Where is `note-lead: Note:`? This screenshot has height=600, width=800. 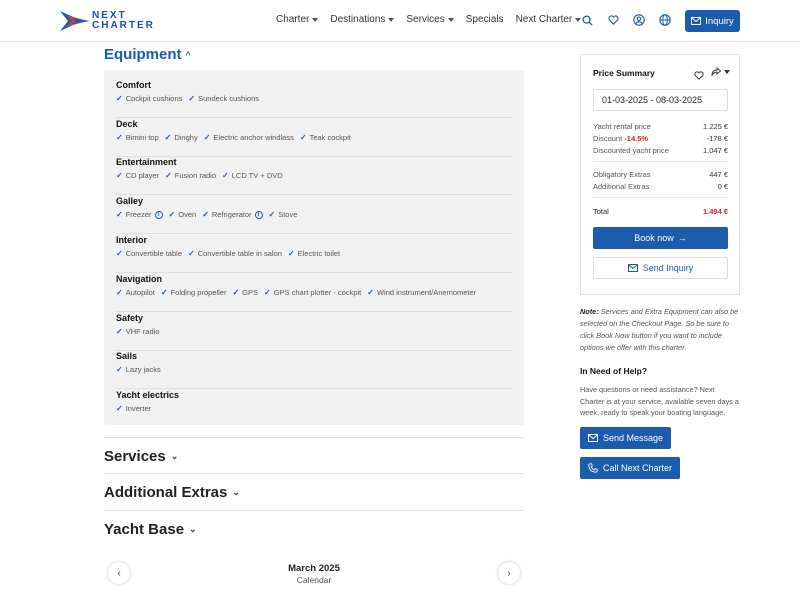 note-lead: Note: is located at coordinates (589, 311).